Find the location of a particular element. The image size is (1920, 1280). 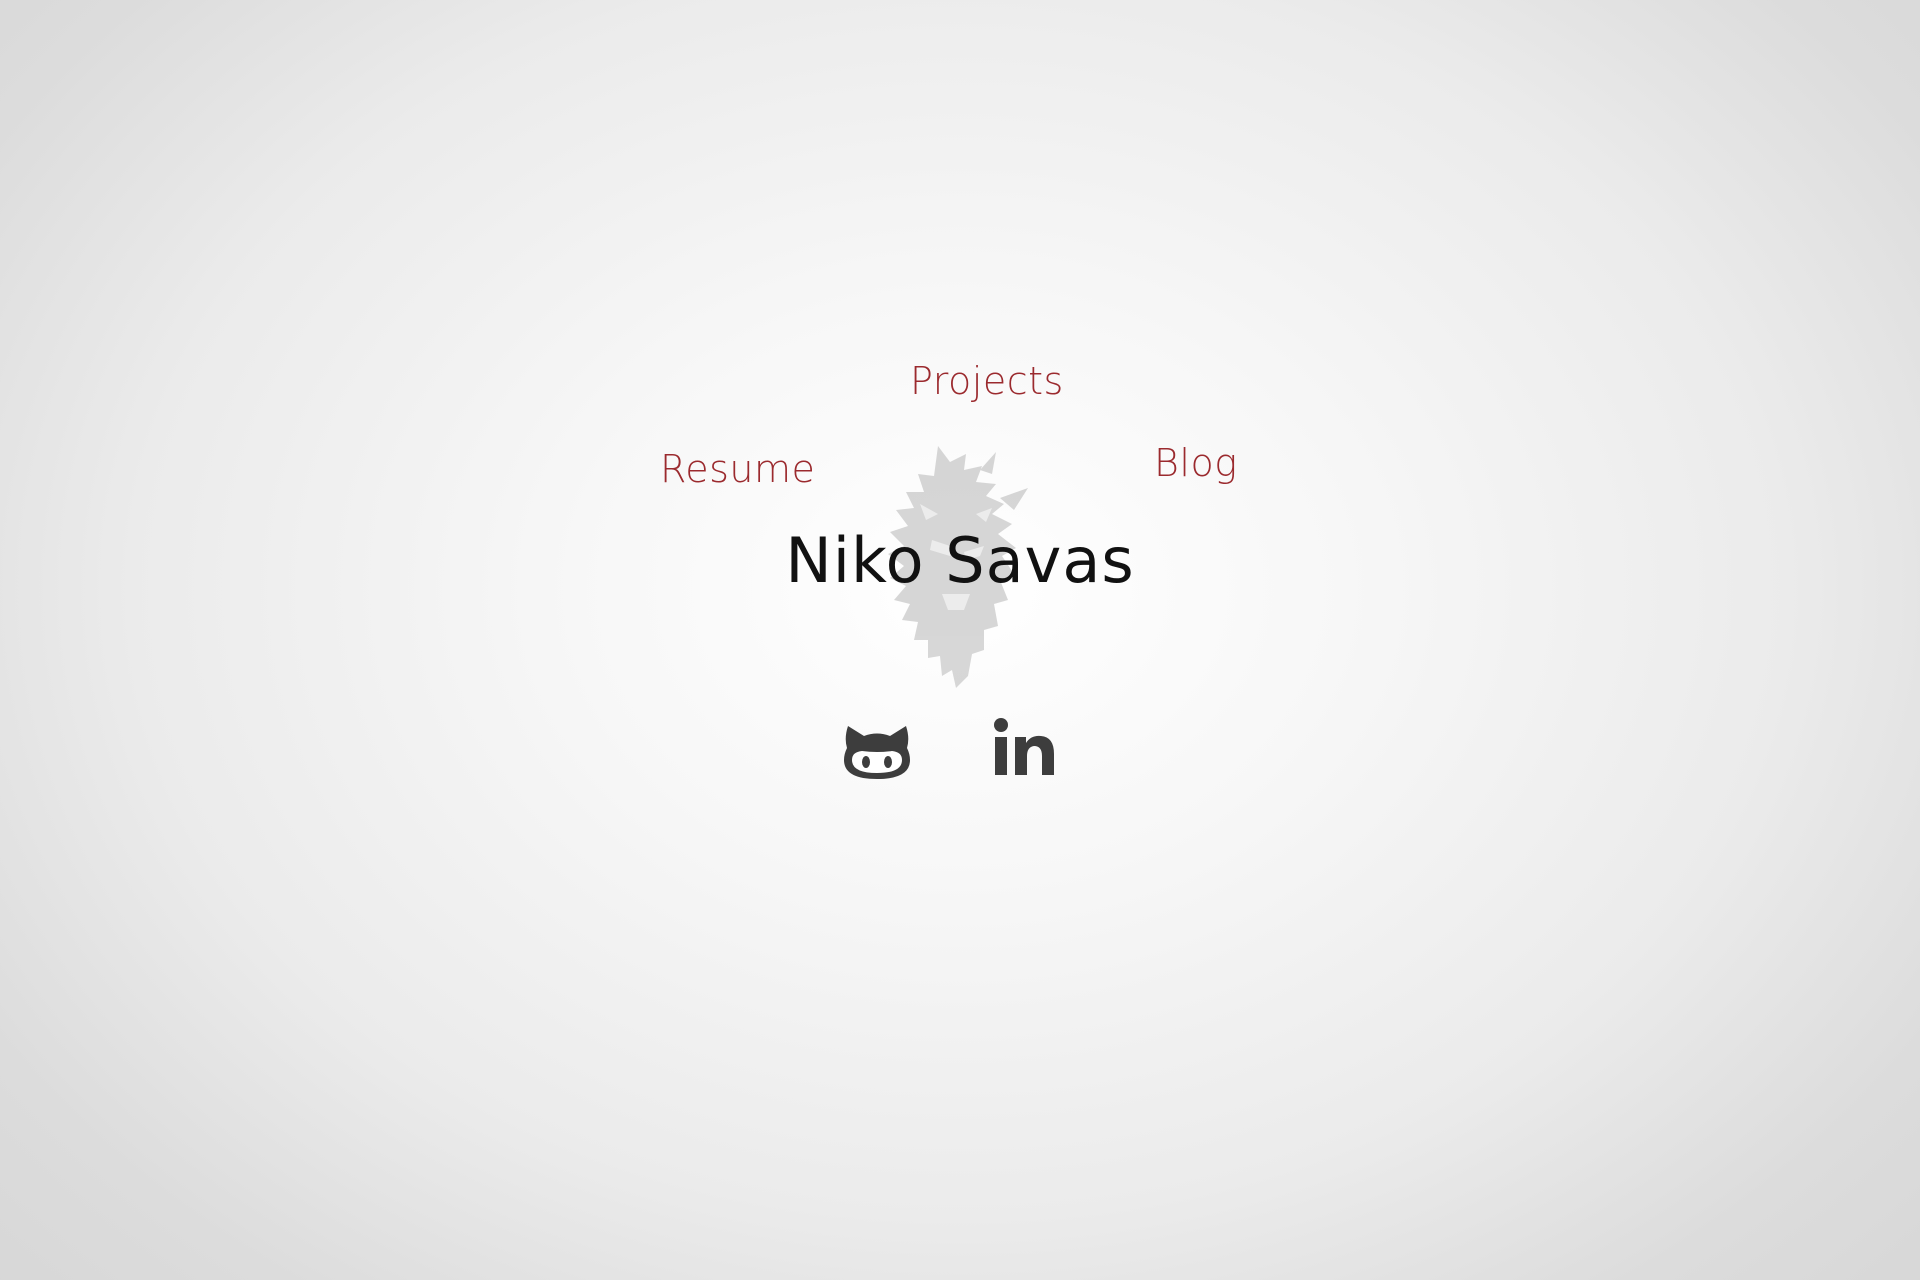

linkedin-link is located at coordinates (1025, 747).